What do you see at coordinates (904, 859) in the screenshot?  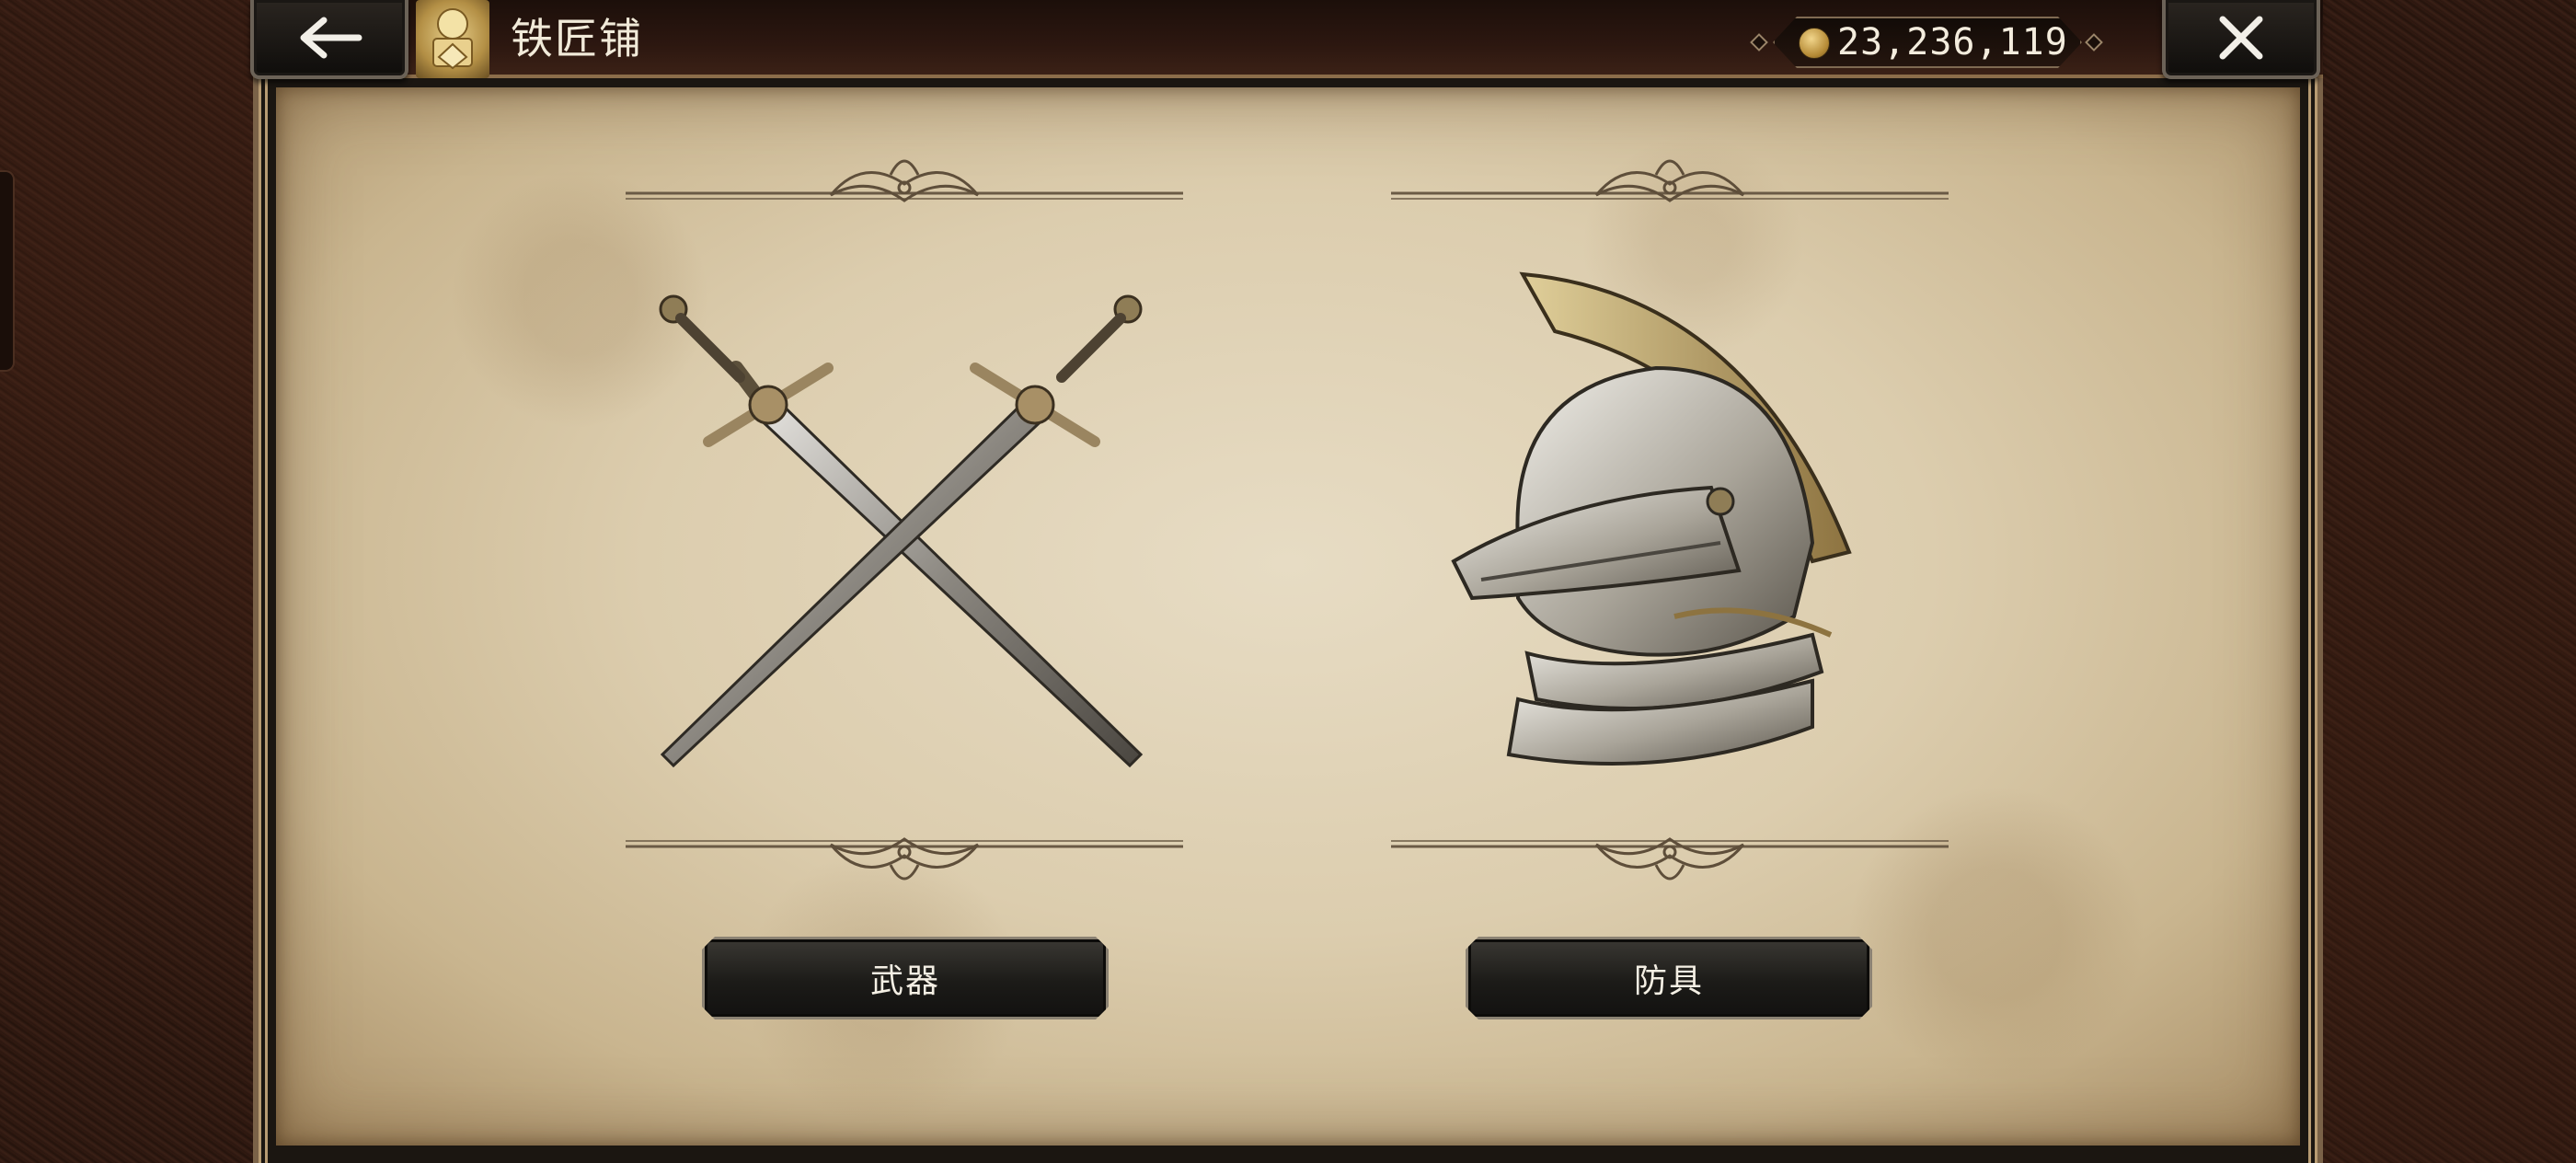 I see `divider-ornament-bottom-left` at bounding box center [904, 859].